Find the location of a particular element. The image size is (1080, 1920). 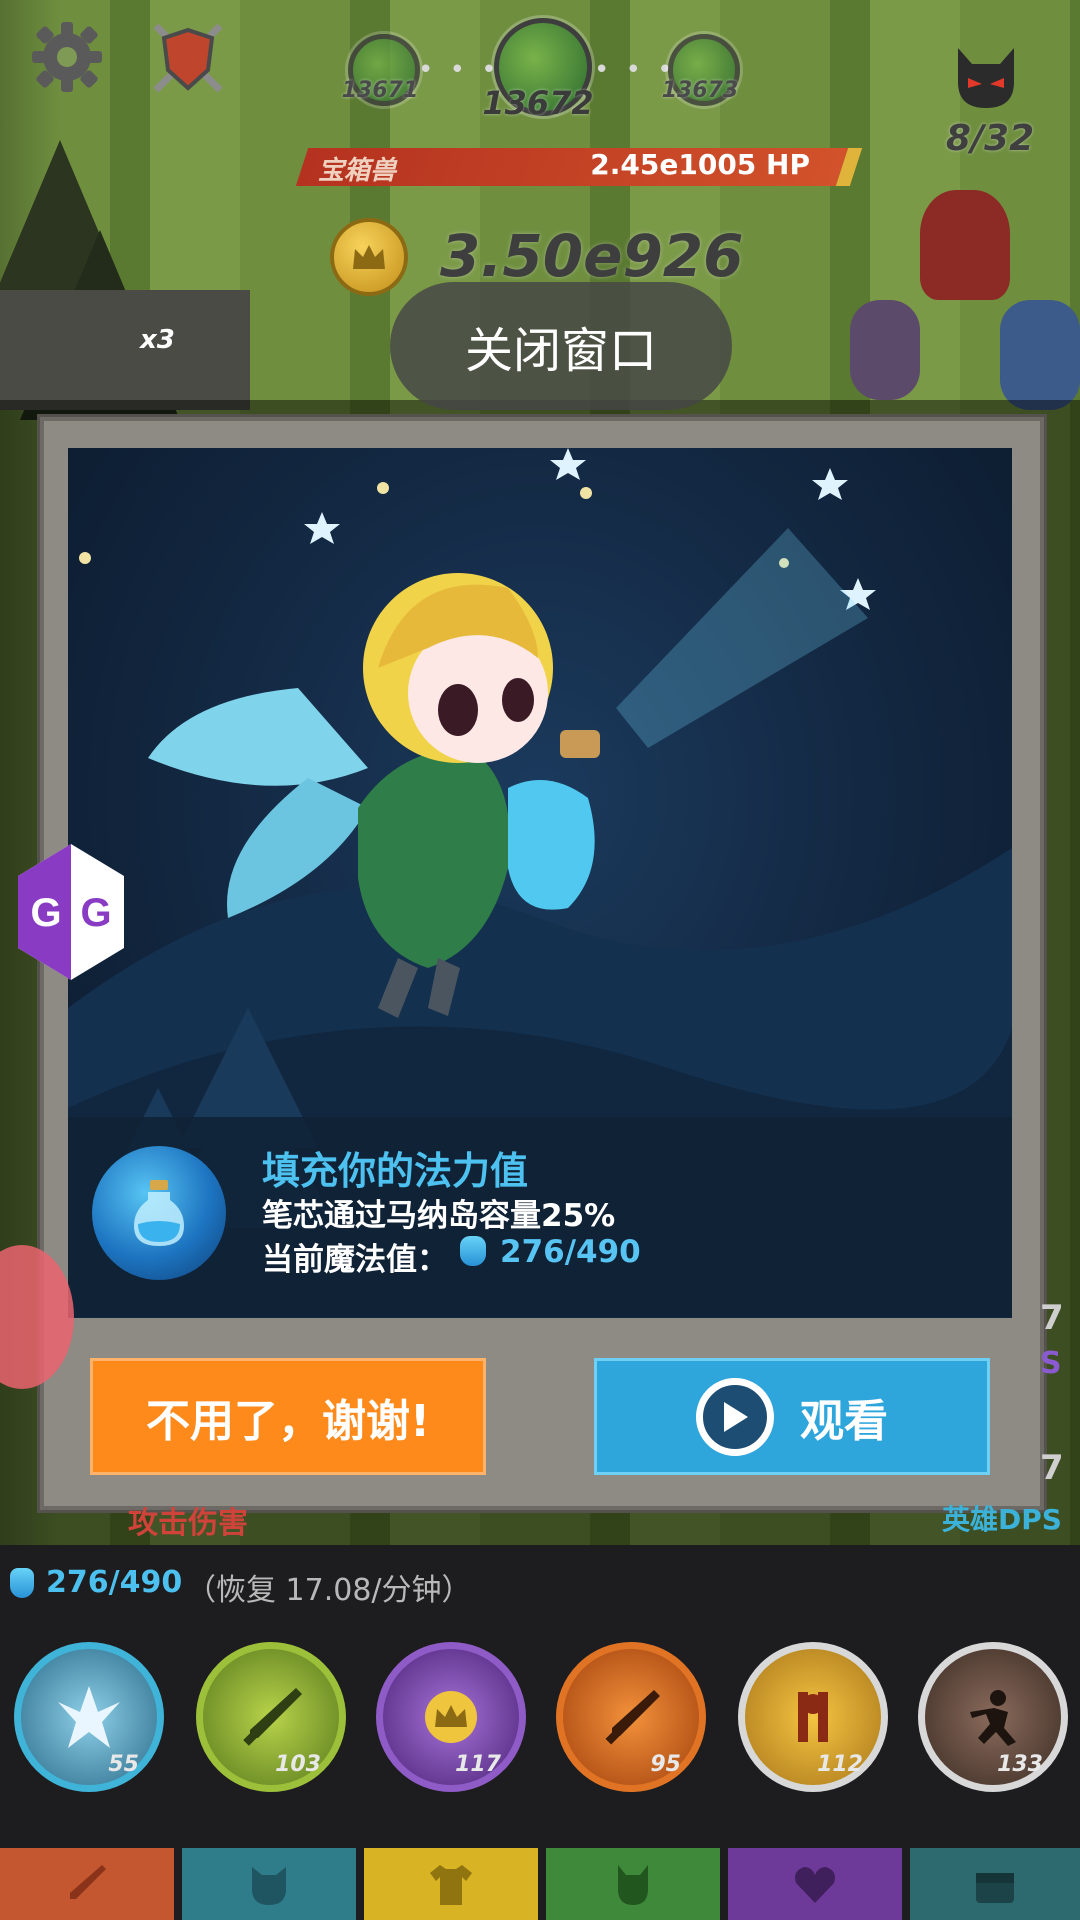

tab-shop is located at coordinates (995, 1884).